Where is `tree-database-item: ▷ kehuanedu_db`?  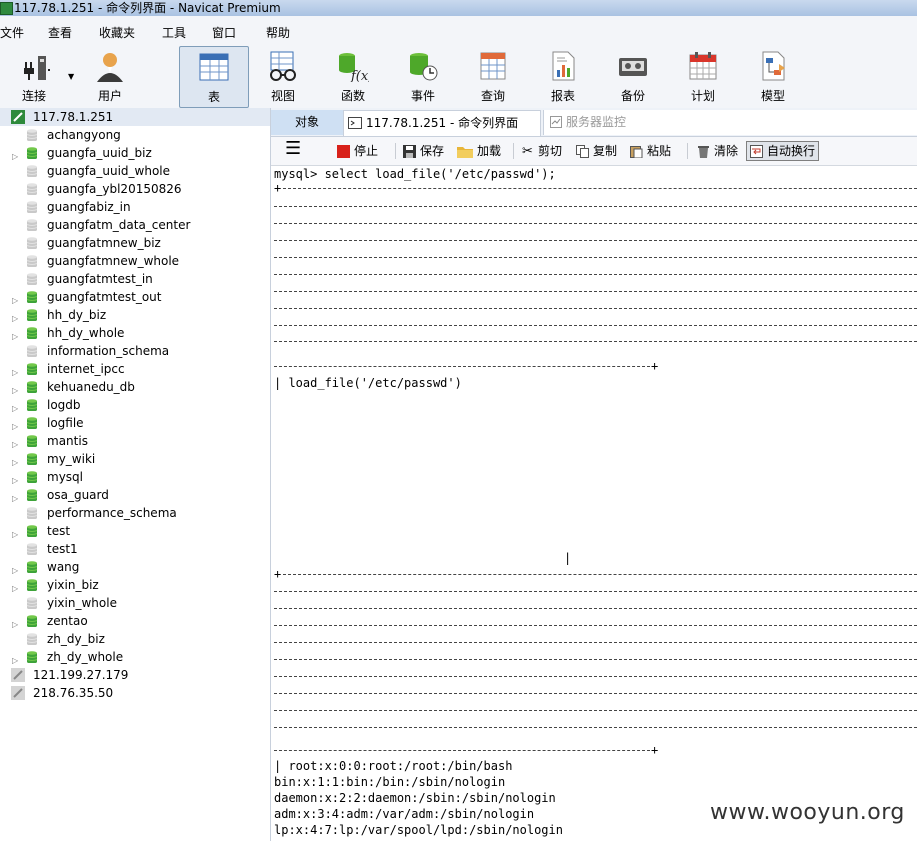
tree-database-item: ▷ kehuanedu_db is located at coordinates (135, 387).